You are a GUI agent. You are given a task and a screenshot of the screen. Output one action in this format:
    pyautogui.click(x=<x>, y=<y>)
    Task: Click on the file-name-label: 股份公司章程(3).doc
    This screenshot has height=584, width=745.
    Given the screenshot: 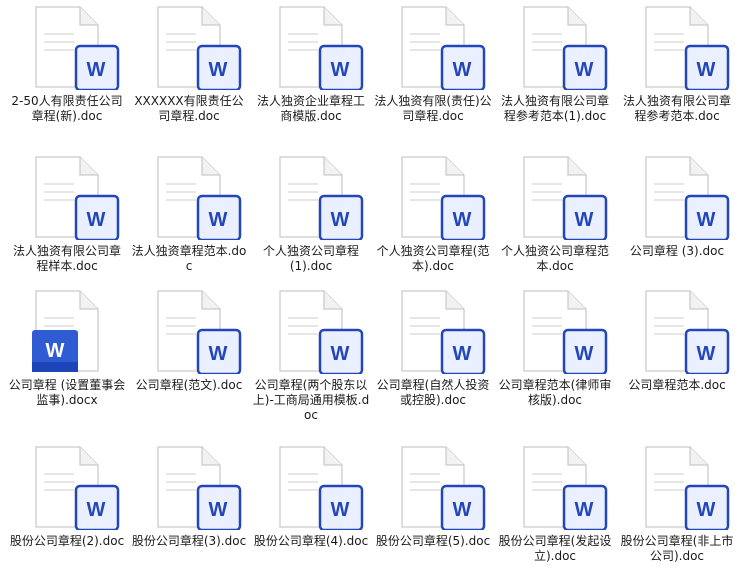 What is the action you would take?
    pyautogui.click(x=189, y=541)
    